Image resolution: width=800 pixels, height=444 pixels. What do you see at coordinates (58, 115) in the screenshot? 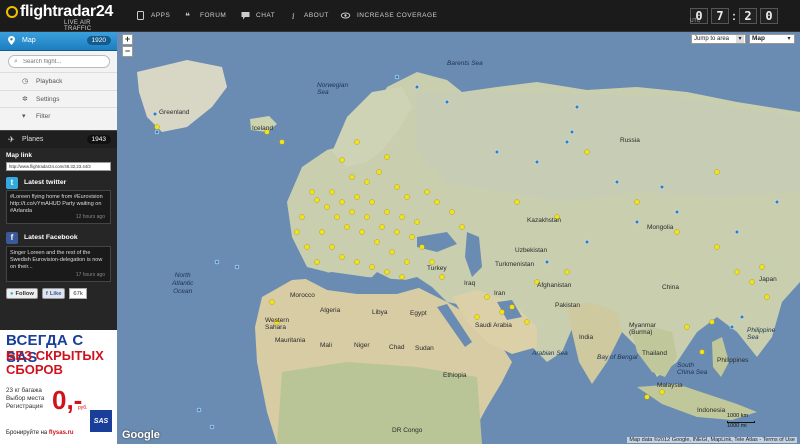
I see `submenu-filter: ▾ Filter` at bounding box center [58, 115].